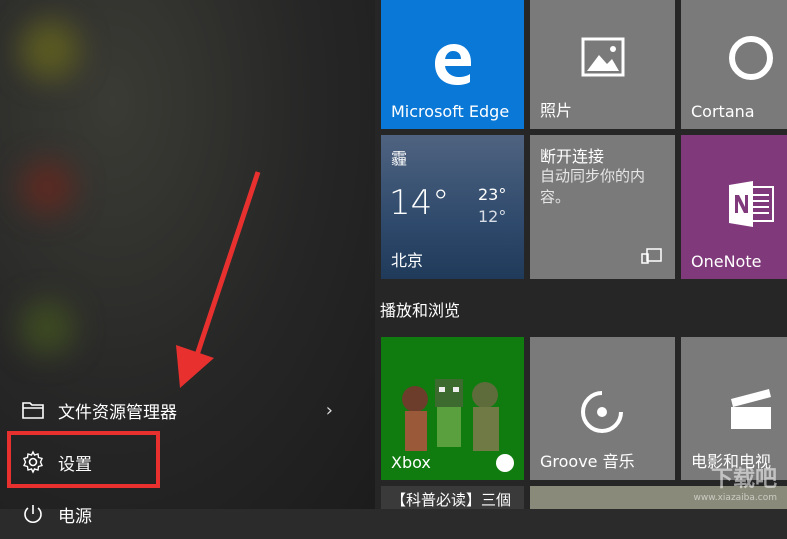  Describe the element at coordinates (419, 203) in the screenshot. I see `weather-temp: 14°` at that location.